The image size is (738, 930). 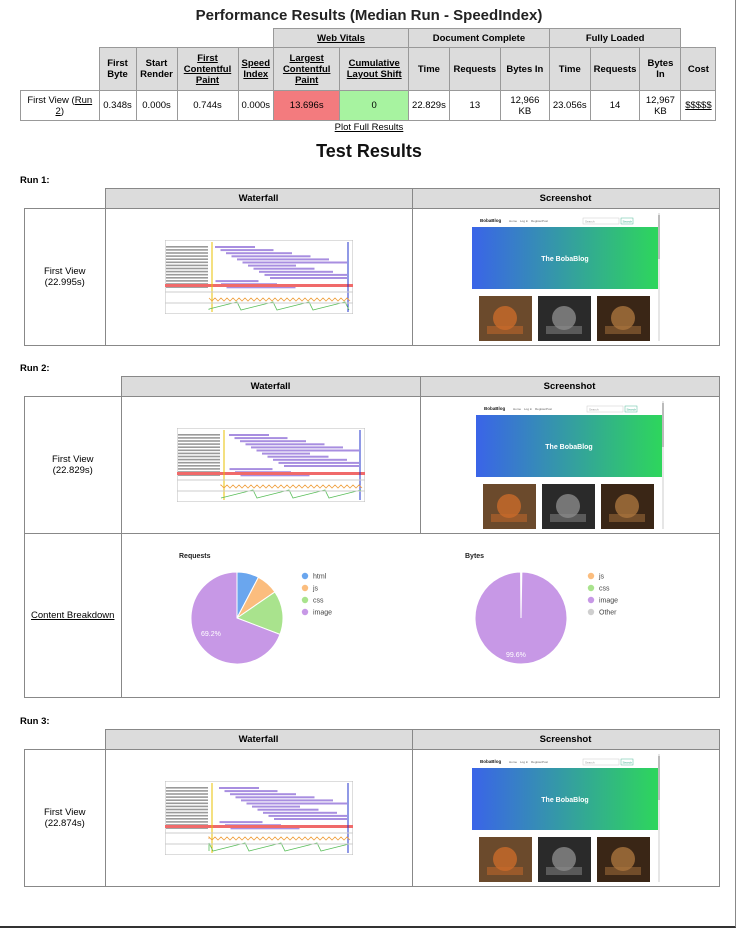 I want to click on run-2-waterfall-cell, so click(x=270, y=465).